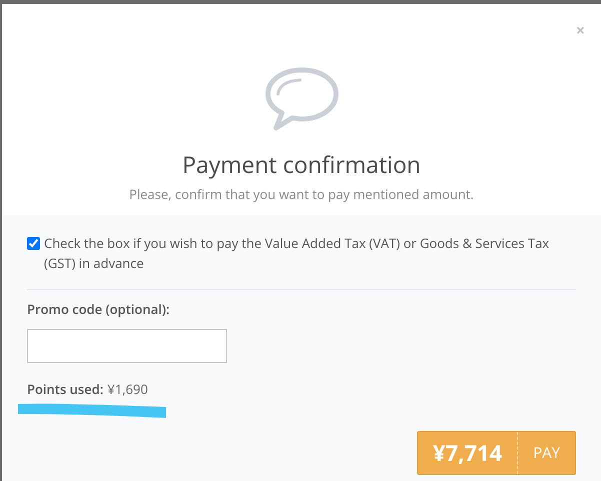 The image size is (601, 481). What do you see at coordinates (297, 253) in the screenshot?
I see `tax-option-label: Check the box if you wish to pay the Value Added Tax (VAT) or Goods & Services Tax (GST) in advance` at bounding box center [297, 253].